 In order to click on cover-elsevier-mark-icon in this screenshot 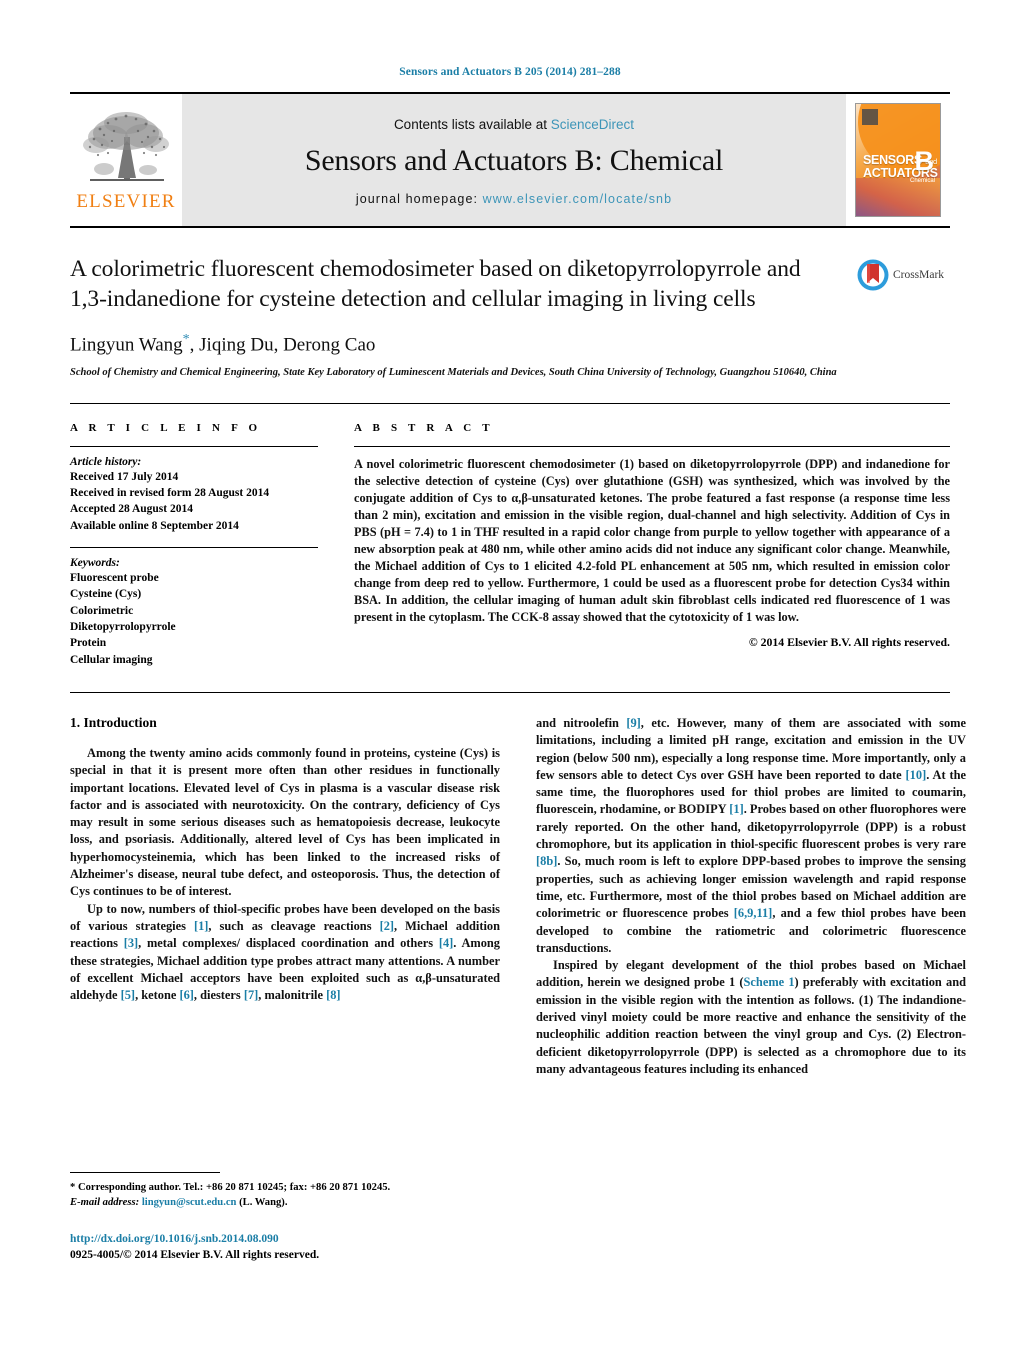, I will do `click(870, 117)`.